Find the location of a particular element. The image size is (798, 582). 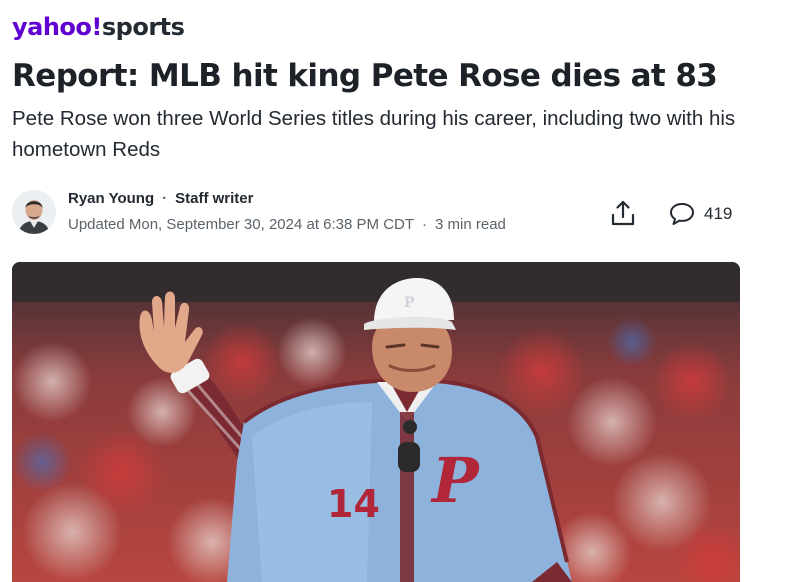

comment-icon is located at coordinates (682, 214).